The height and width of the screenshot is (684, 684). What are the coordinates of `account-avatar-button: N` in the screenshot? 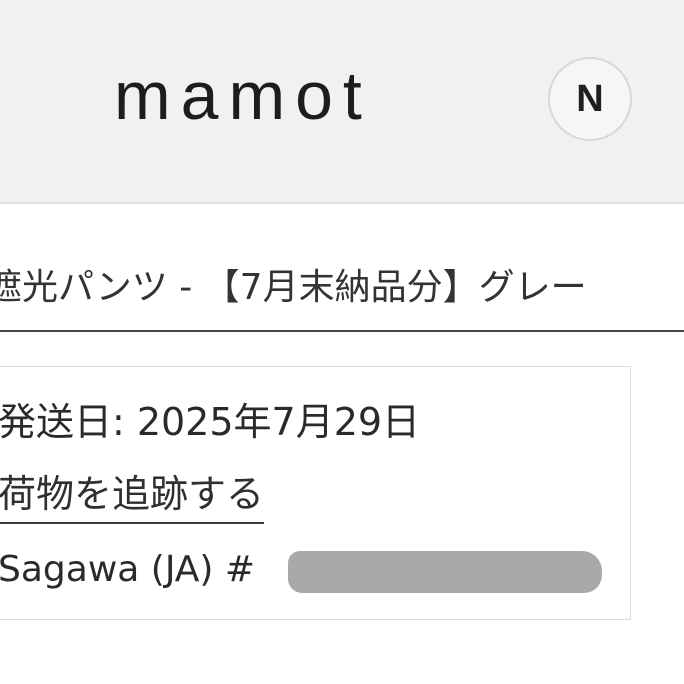 It's located at (590, 99).